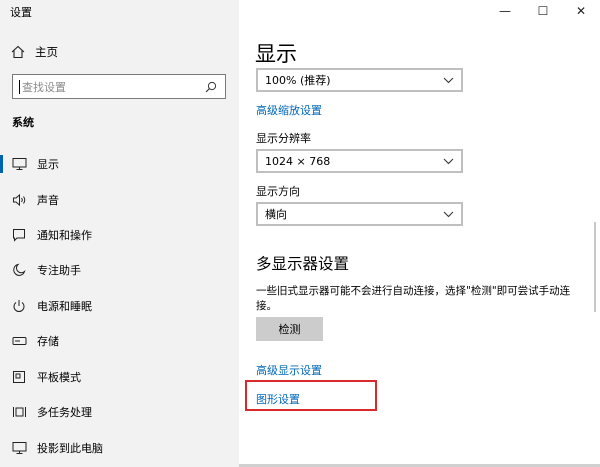 Image resolution: width=600 pixels, height=467 pixels. I want to click on advanced-scaling-link: 高级缩放设置, so click(289, 110).